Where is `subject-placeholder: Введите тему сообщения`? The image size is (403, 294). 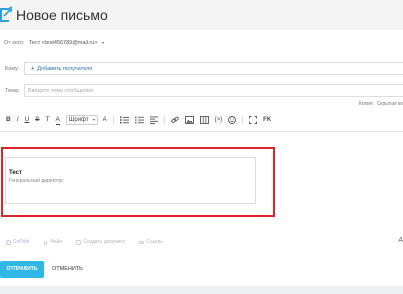
subject-placeholder: Введите тему сообщения is located at coordinates (61, 91).